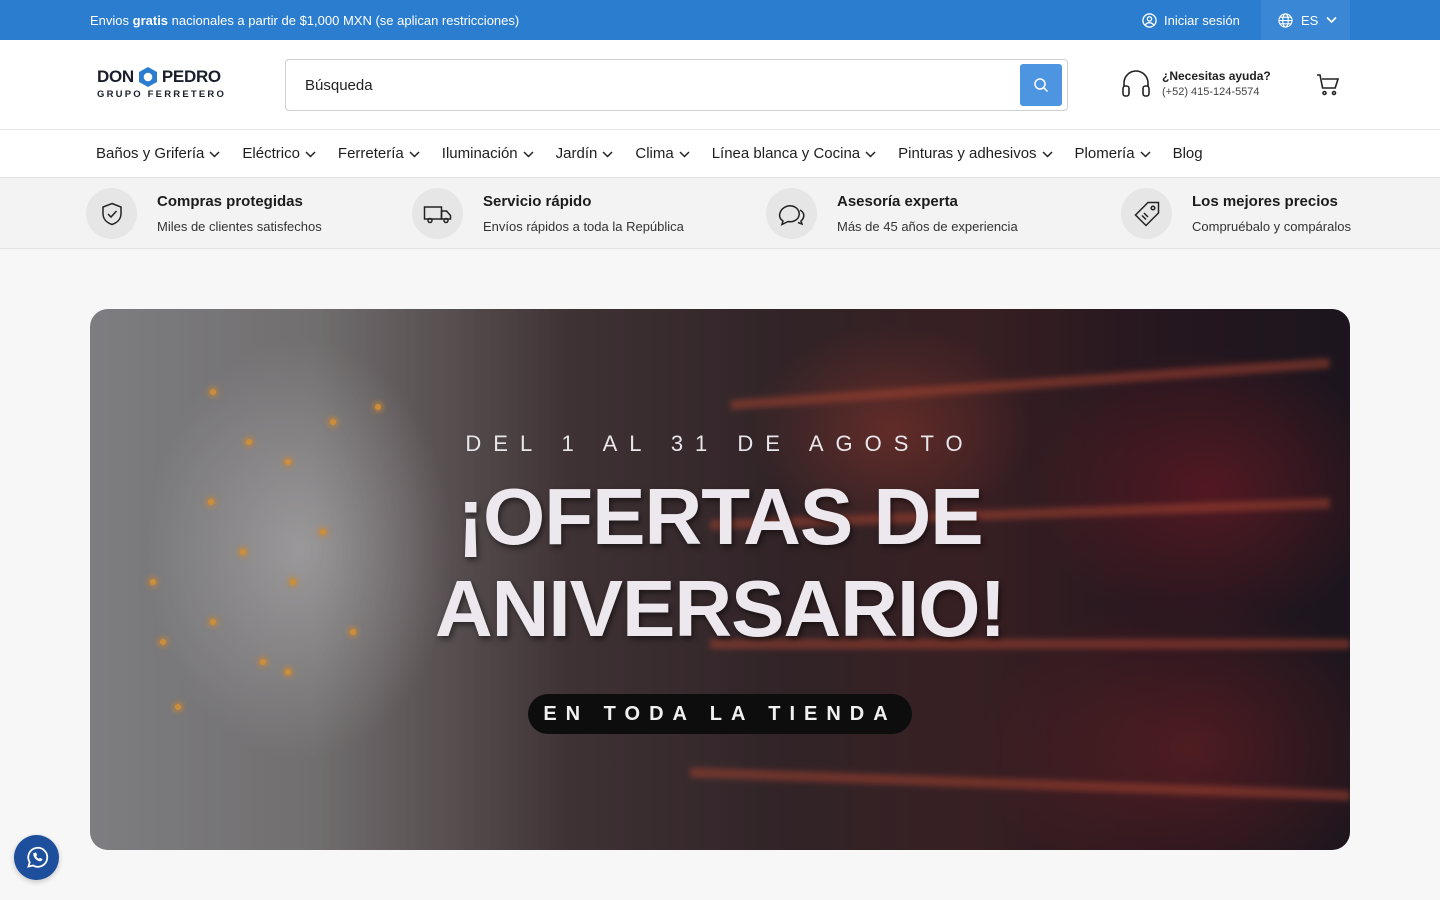 This screenshot has width=1440, height=900. I want to click on nav-item-electrico: Eléctrico, so click(279, 153).